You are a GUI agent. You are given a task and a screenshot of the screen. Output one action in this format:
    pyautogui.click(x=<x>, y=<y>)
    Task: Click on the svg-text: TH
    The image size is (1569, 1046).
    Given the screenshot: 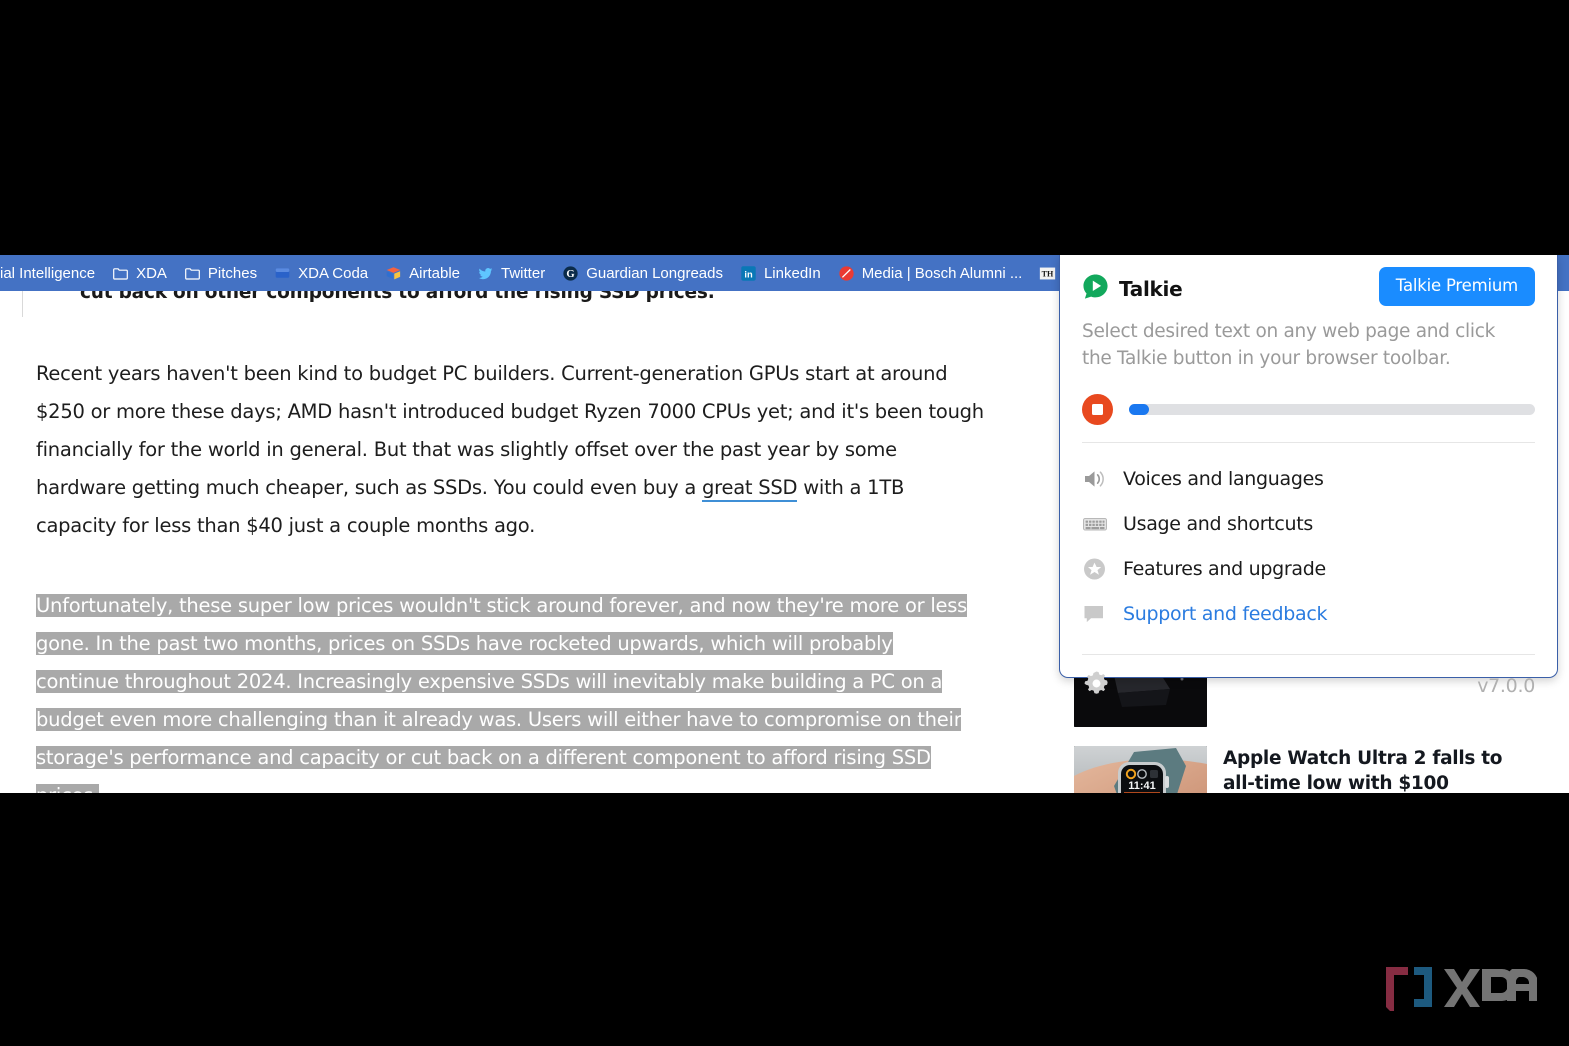 What is the action you would take?
    pyautogui.click(x=1048, y=273)
    